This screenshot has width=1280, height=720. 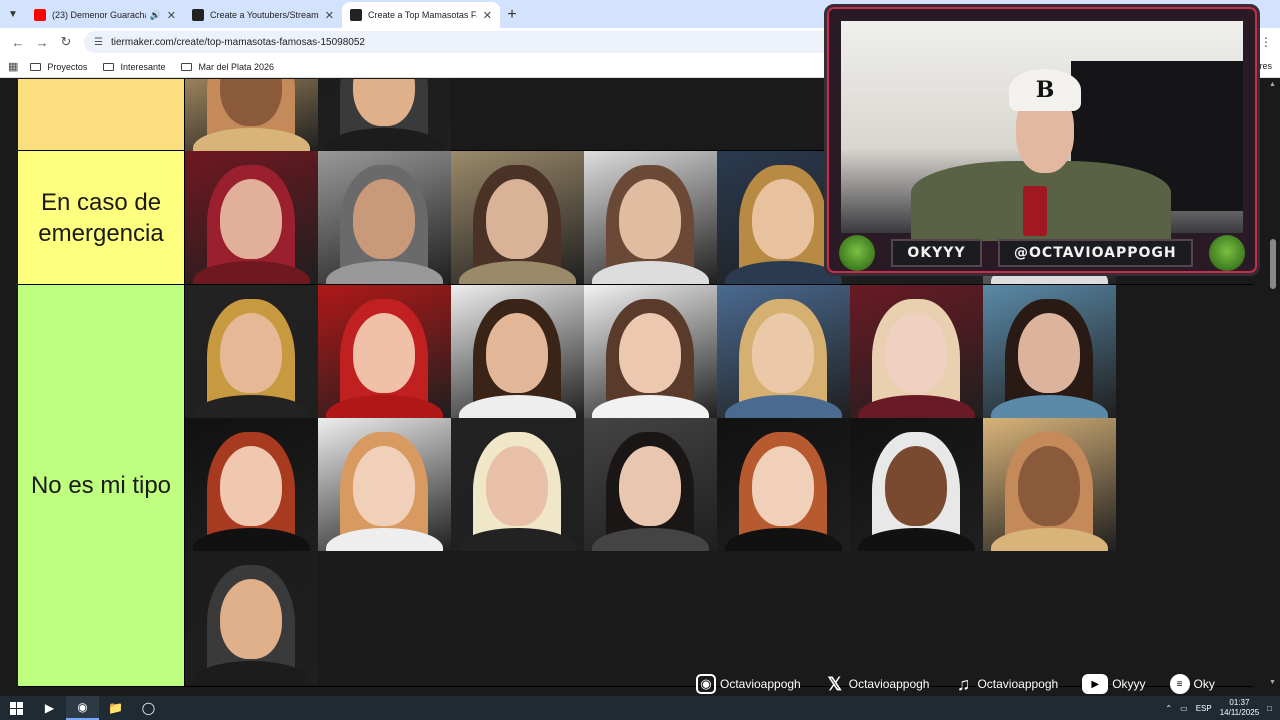 I want to click on apps-grid-icon: ▦, so click(x=13, y=66).